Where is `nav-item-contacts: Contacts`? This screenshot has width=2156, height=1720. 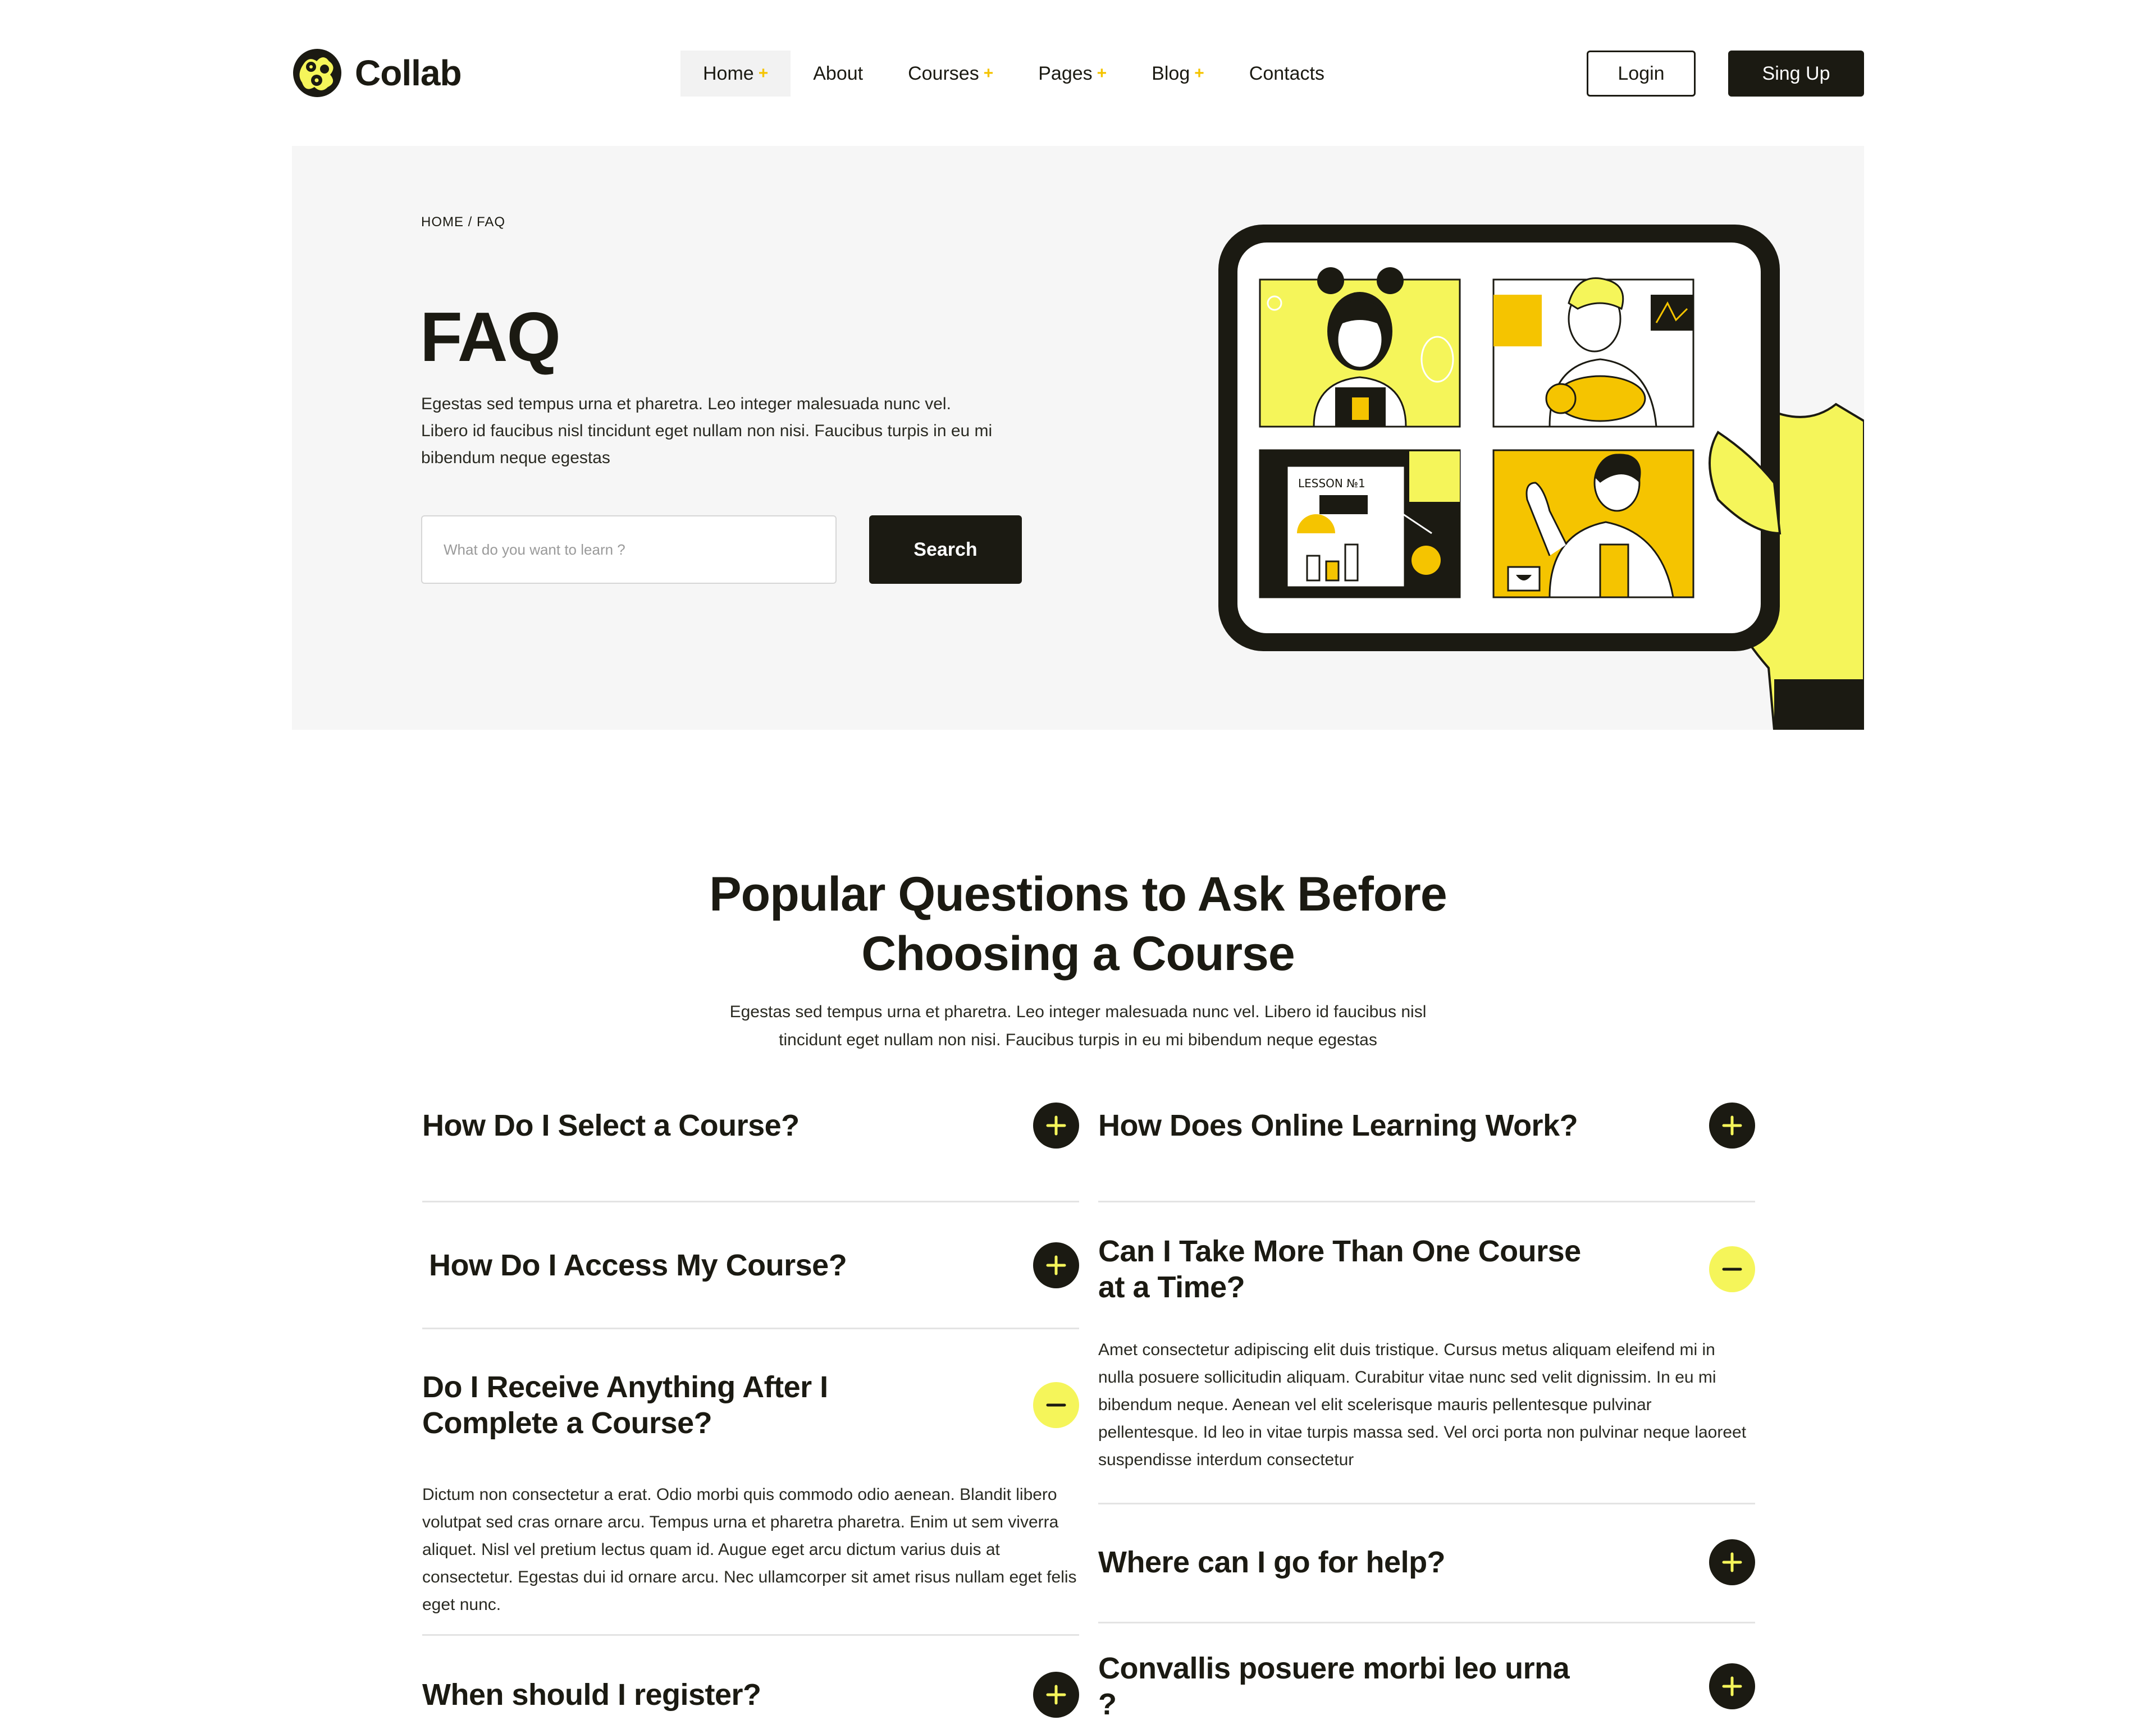
nav-item-contacts: Contacts is located at coordinates (1287, 74).